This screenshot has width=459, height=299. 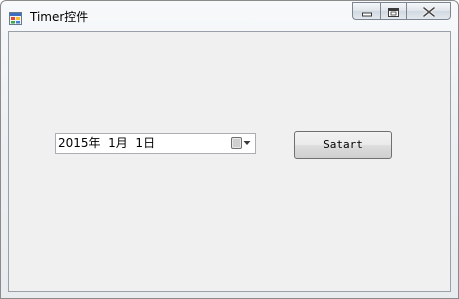 What do you see at coordinates (106, 143) in the screenshot?
I see `date-picker-value: 2015年 1月 1日` at bounding box center [106, 143].